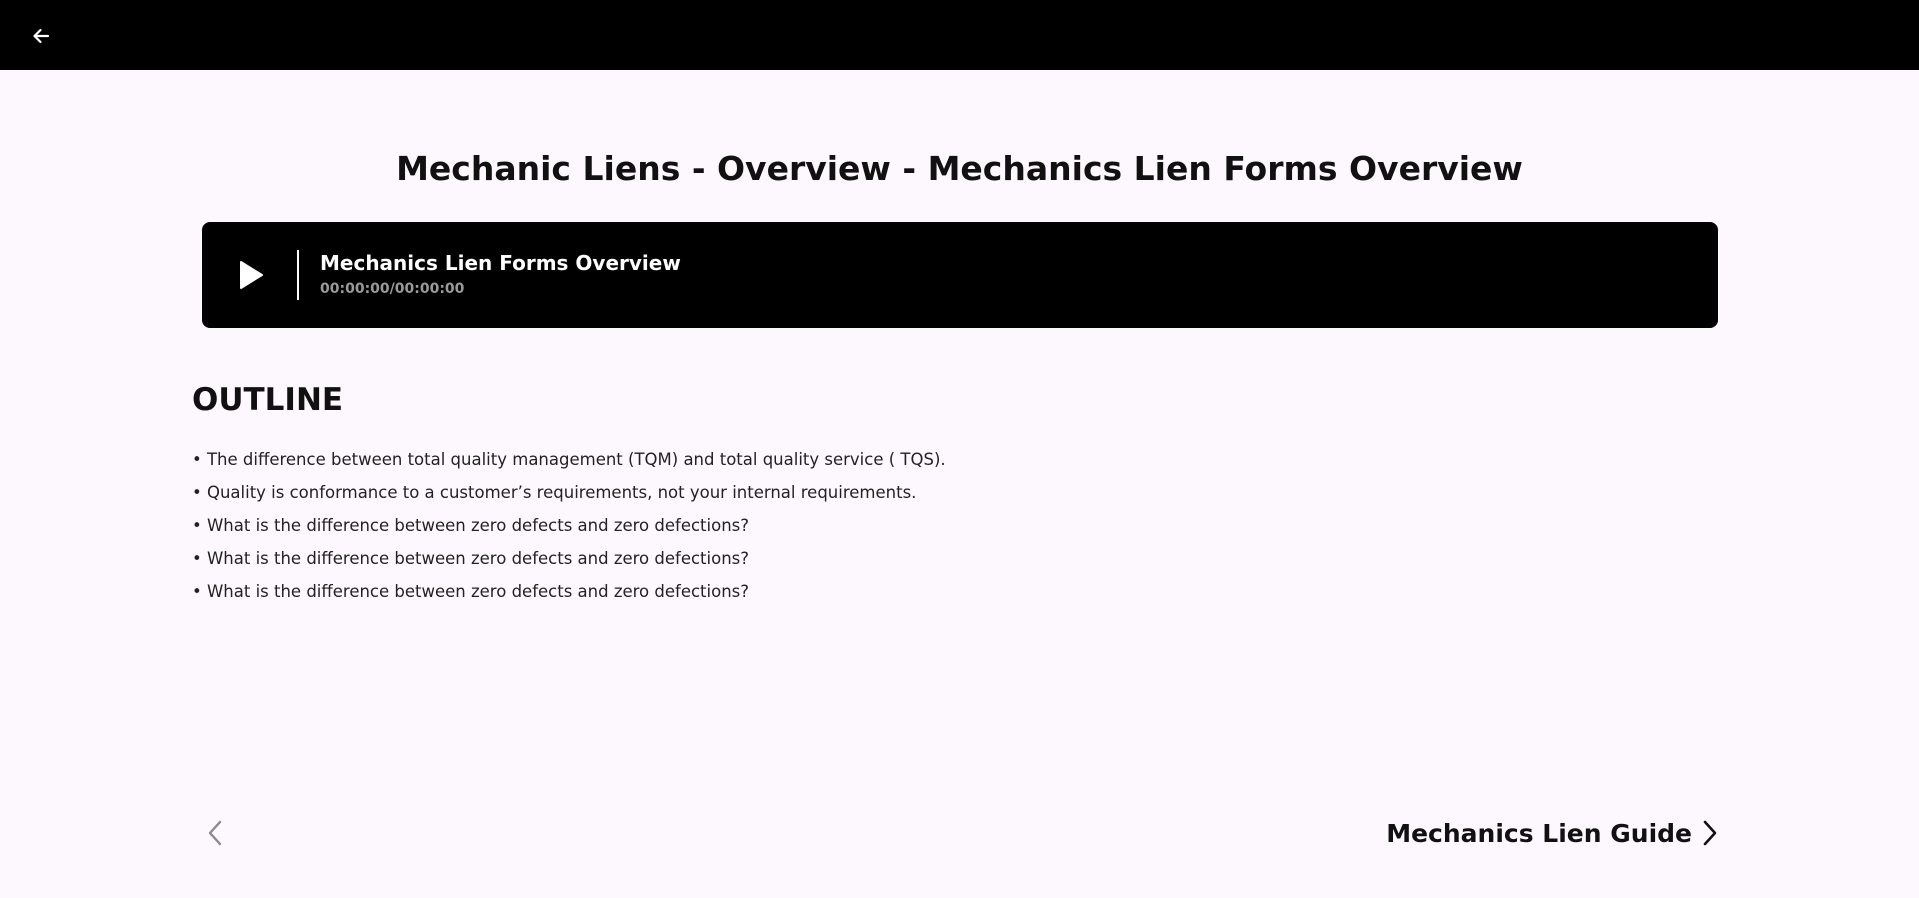 The width and height of the screenshot is (1919, 898). What do you see at coordinates (298, 275) in the screenshot?
I see `player-divider` at bounding box center [298, 275].